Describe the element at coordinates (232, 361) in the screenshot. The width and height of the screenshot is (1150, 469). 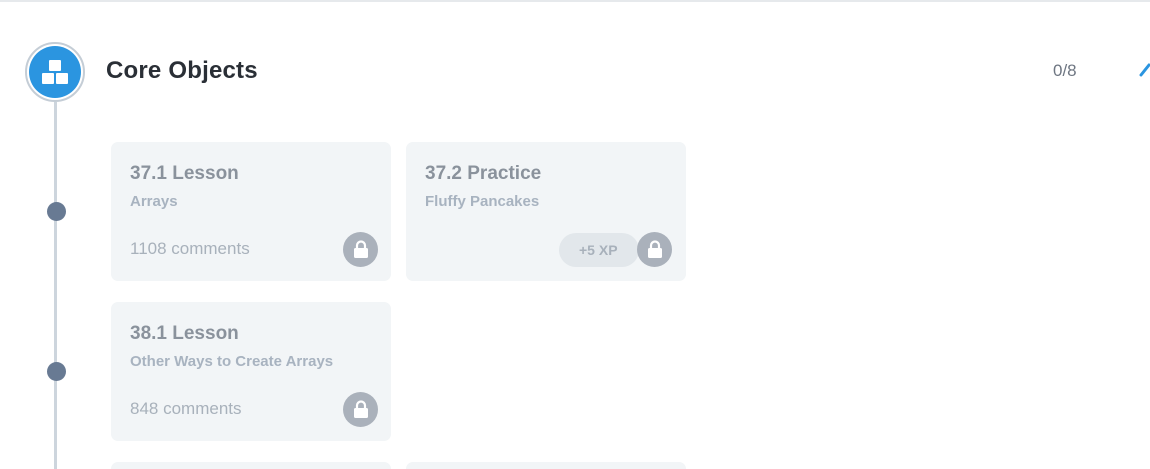
I see `lesson-subtitle: Other Ways to Create Arrays` at that location.